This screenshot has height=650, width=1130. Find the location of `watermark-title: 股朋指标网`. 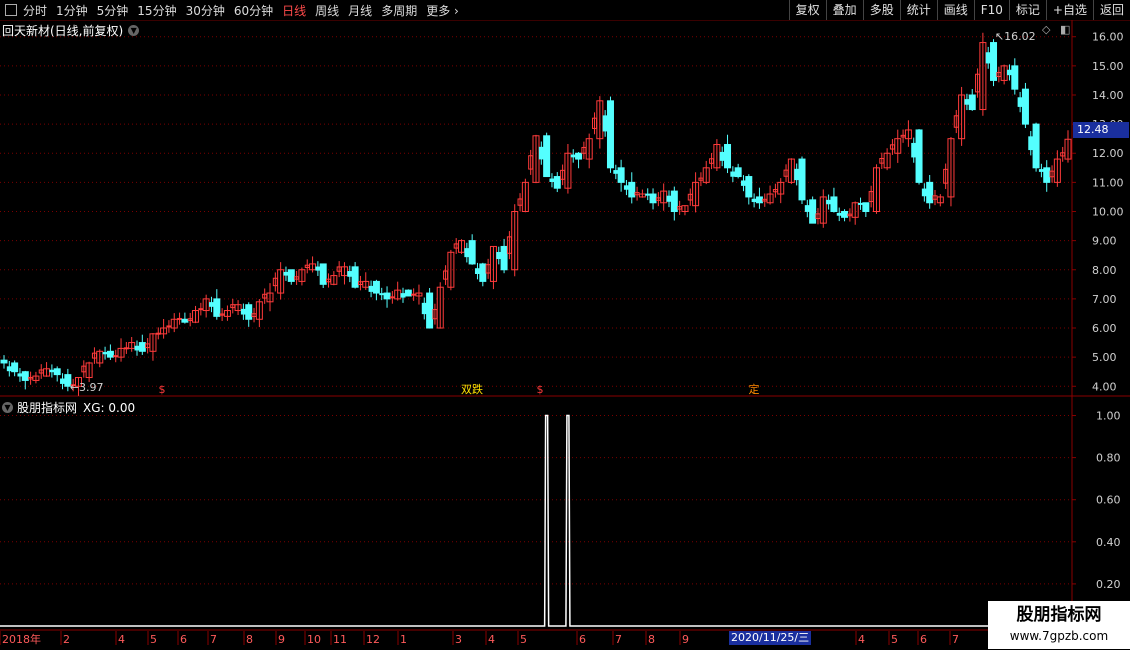

watermark-title: 股朋指标网 is located at coordinates (1059, 615).